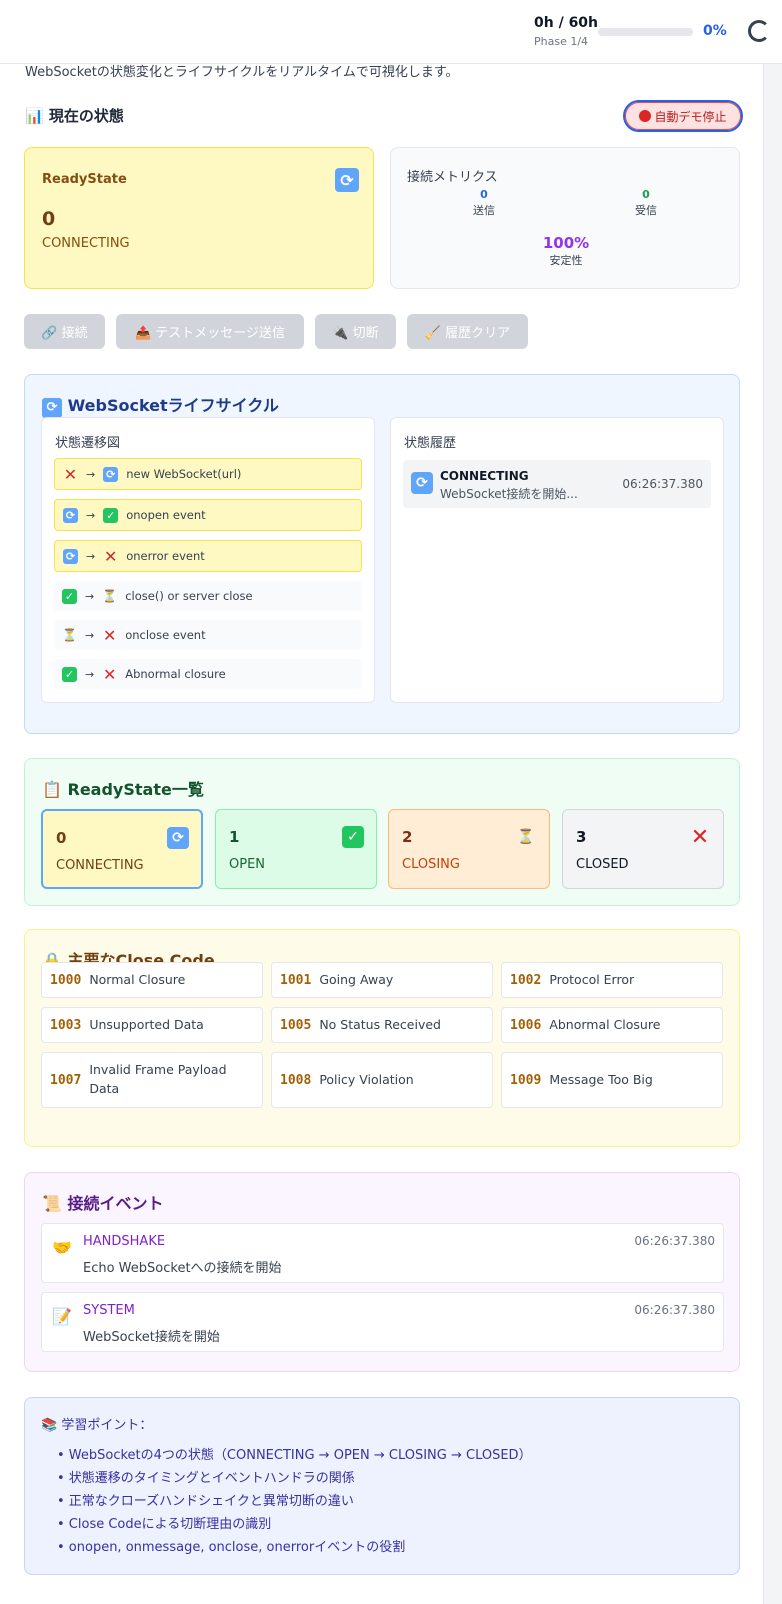 The width and height of the screenshot is (782, 1604). Describe the element at coordinates (52, 789) in the screenshot. I see `clipboard-icon: 📋` at that location.